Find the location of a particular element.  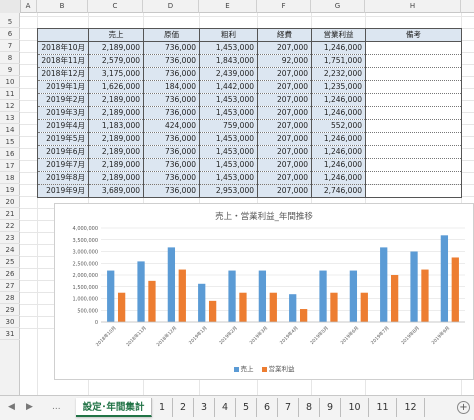

table-header-cell is located at coordinates (63, 35).